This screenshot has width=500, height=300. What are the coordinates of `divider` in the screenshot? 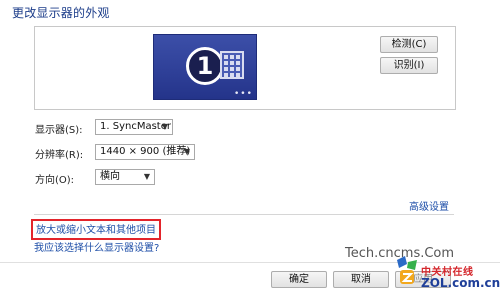 It's located at (244, 214).